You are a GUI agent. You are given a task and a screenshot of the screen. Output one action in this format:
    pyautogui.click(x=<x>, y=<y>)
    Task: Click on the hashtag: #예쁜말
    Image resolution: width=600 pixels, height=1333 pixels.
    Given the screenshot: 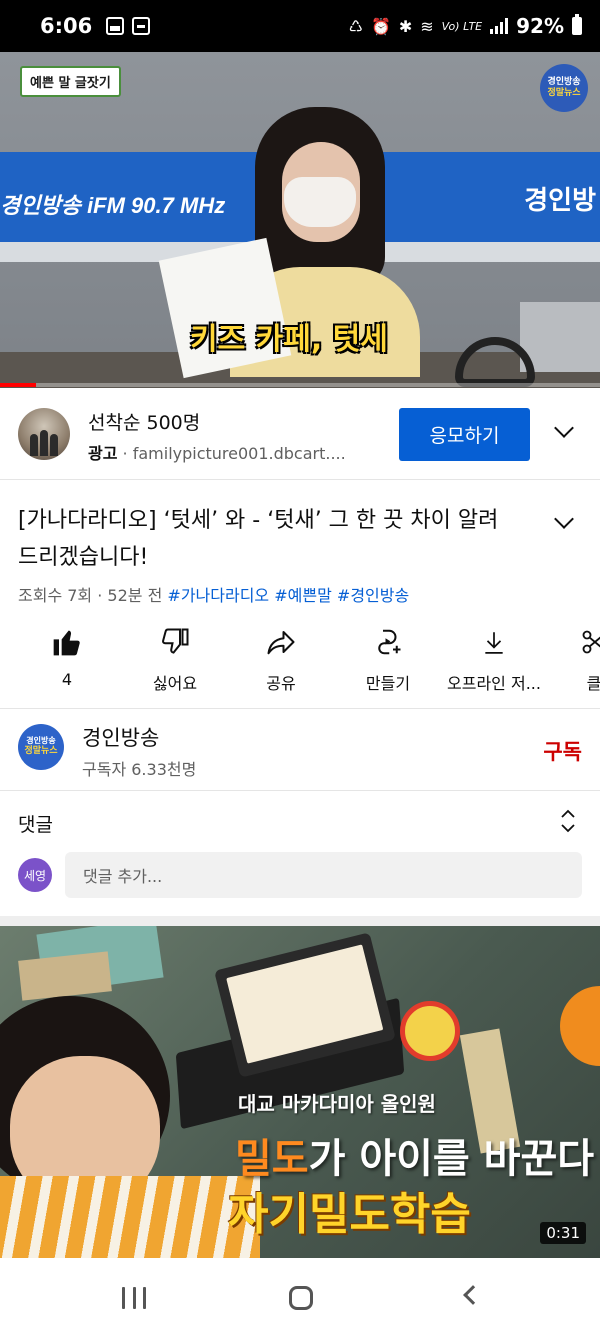 What is the action you would take?
    pyautogui.click(x=303, y=595)
    